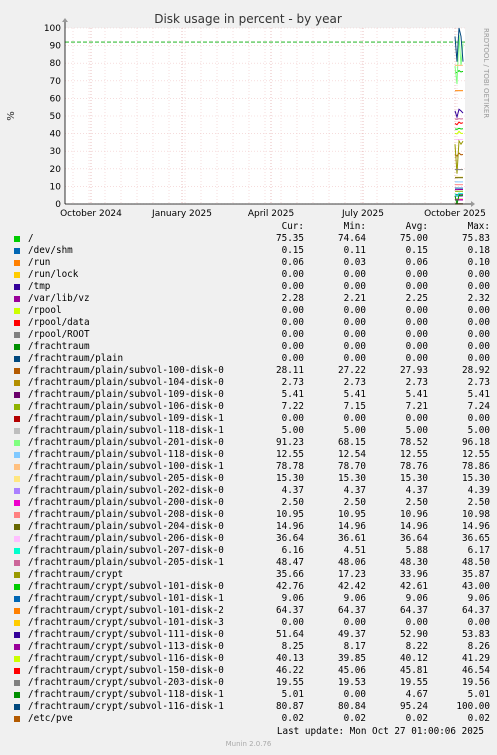 The height and width of the screenshot is (755, 497). Describe the element at coordinates (290, 706) in the screenshot. I see `legend-cur-value: 80.87` at that location.